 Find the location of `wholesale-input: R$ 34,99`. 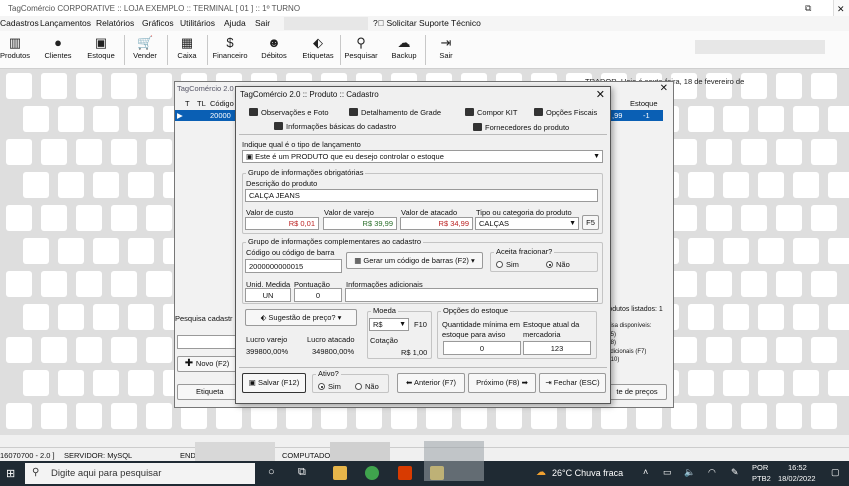

wholesale-input: R$ 34,99 is located at coordinates (436, 223).